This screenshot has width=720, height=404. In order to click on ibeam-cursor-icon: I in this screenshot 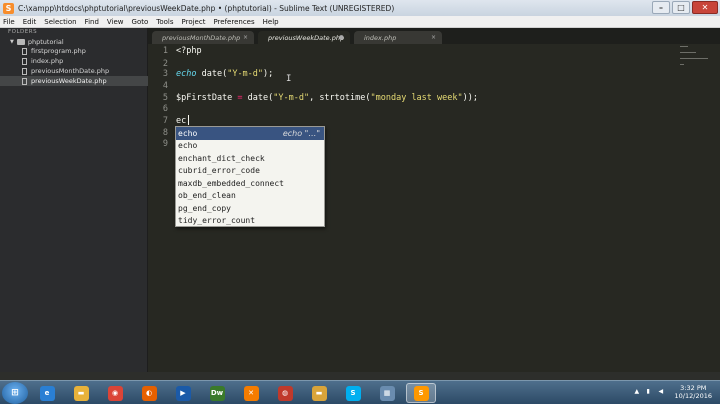, I will do `click(289, 79)`.